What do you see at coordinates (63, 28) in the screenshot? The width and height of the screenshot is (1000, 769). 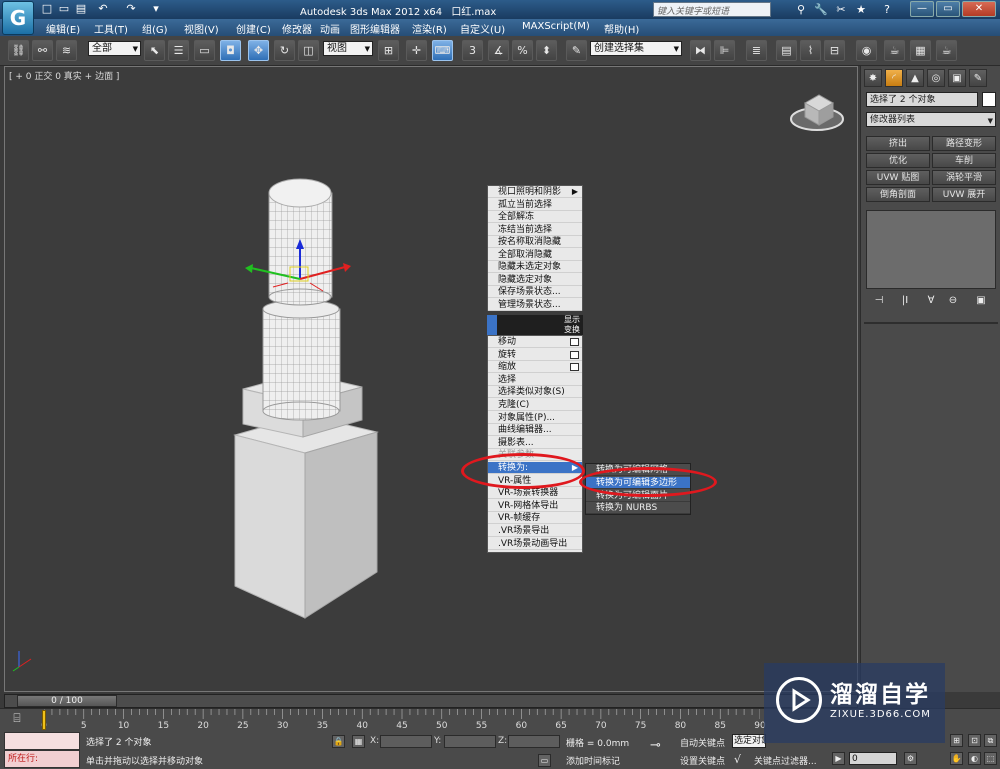 I see `menu-edit: 编辑(E)` at bounding box center [63, 28].